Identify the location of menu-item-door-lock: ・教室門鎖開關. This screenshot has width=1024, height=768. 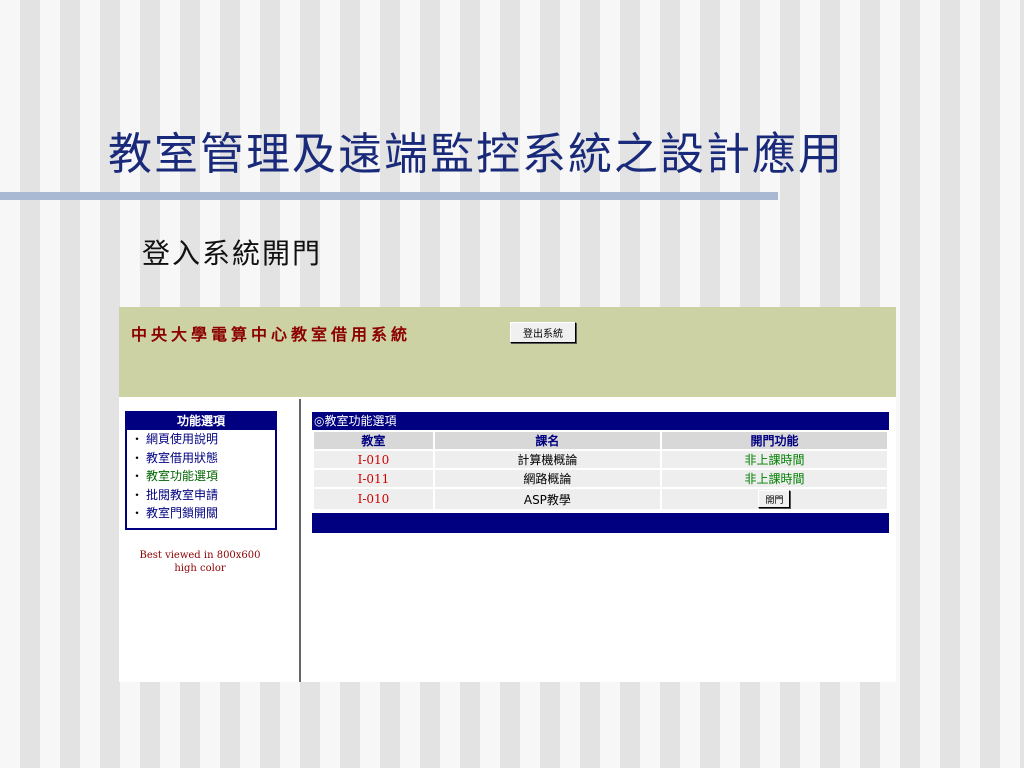
(201, 513).